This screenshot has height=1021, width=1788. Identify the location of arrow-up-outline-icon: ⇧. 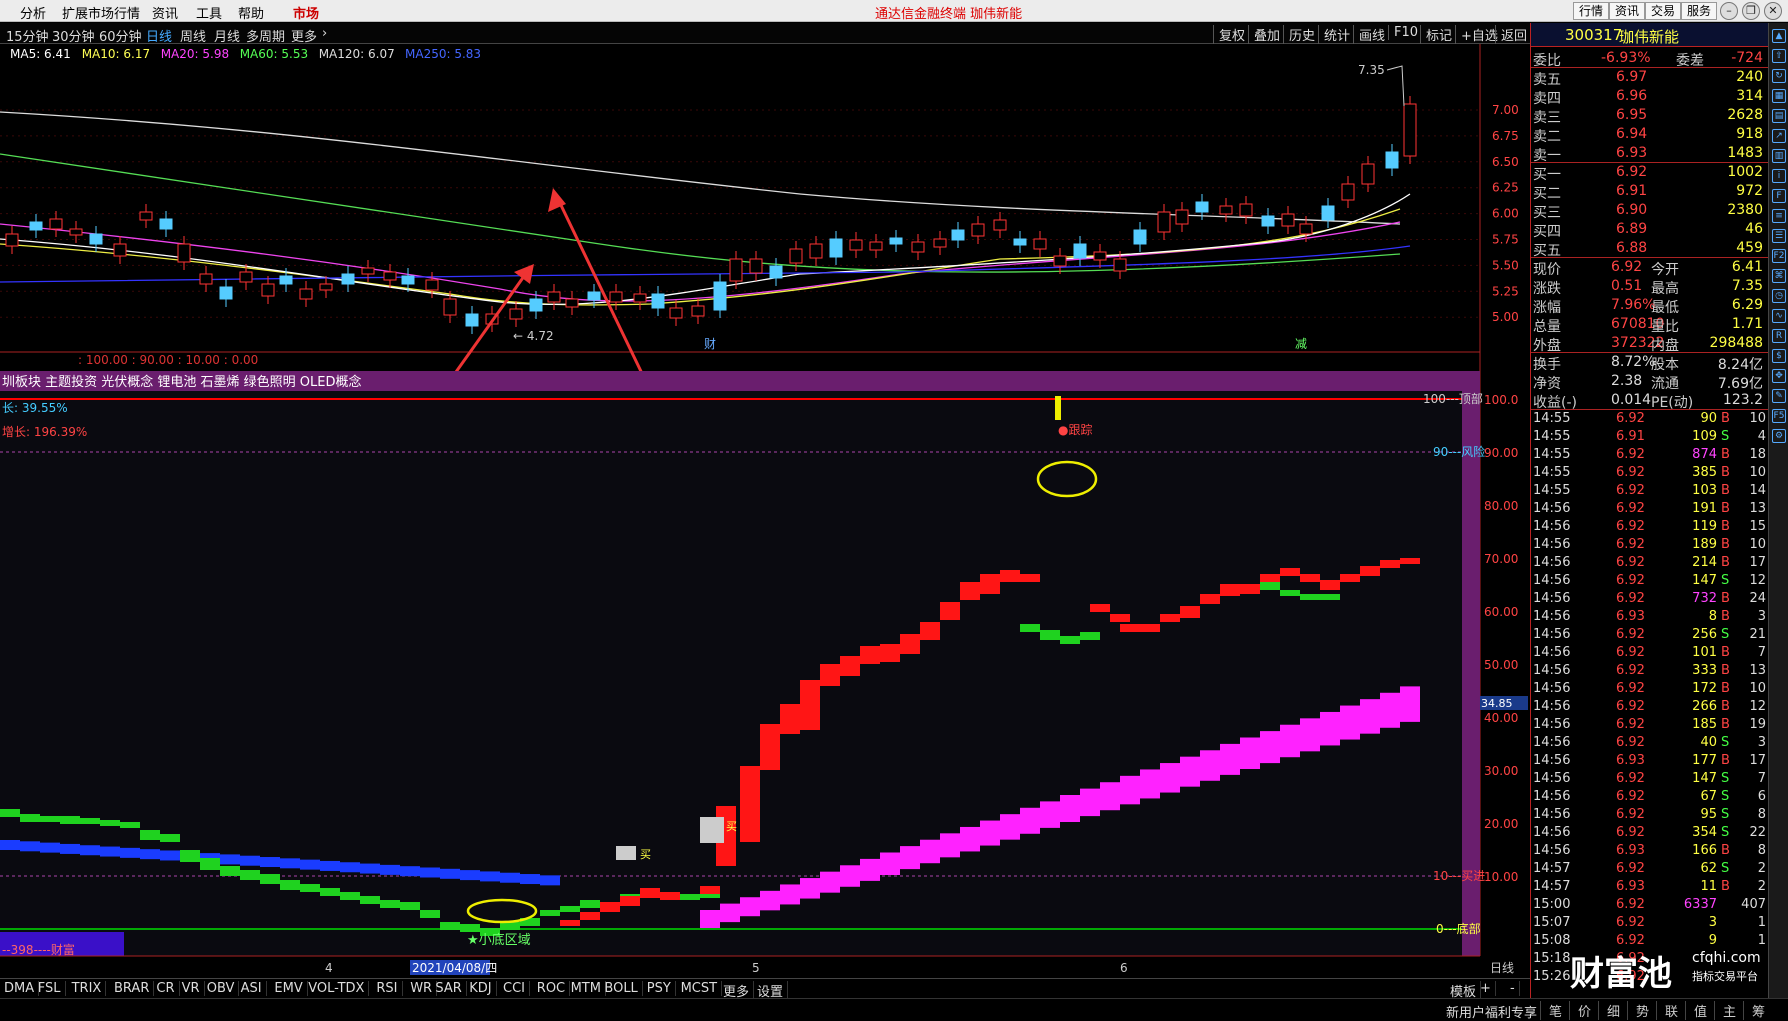
(1779, 56).